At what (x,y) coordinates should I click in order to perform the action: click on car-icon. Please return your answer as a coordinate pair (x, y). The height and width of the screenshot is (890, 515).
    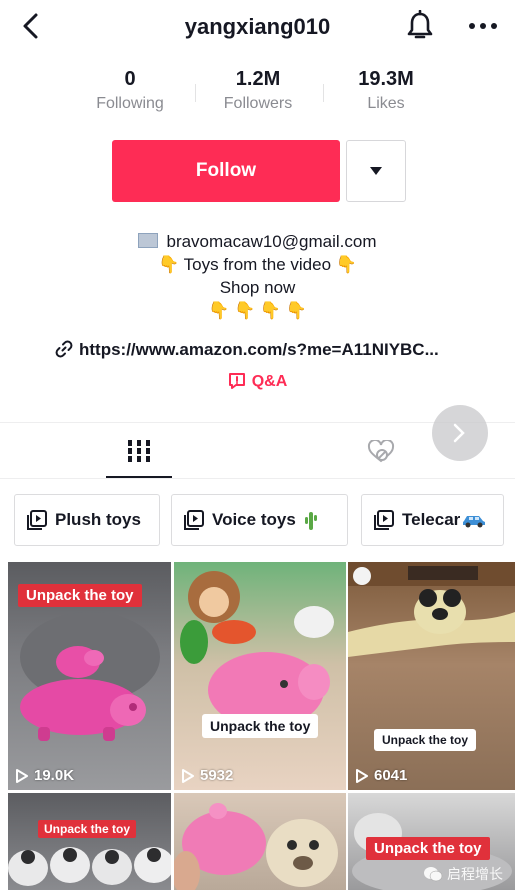
    Looking at the image, I should click on (474, 522).